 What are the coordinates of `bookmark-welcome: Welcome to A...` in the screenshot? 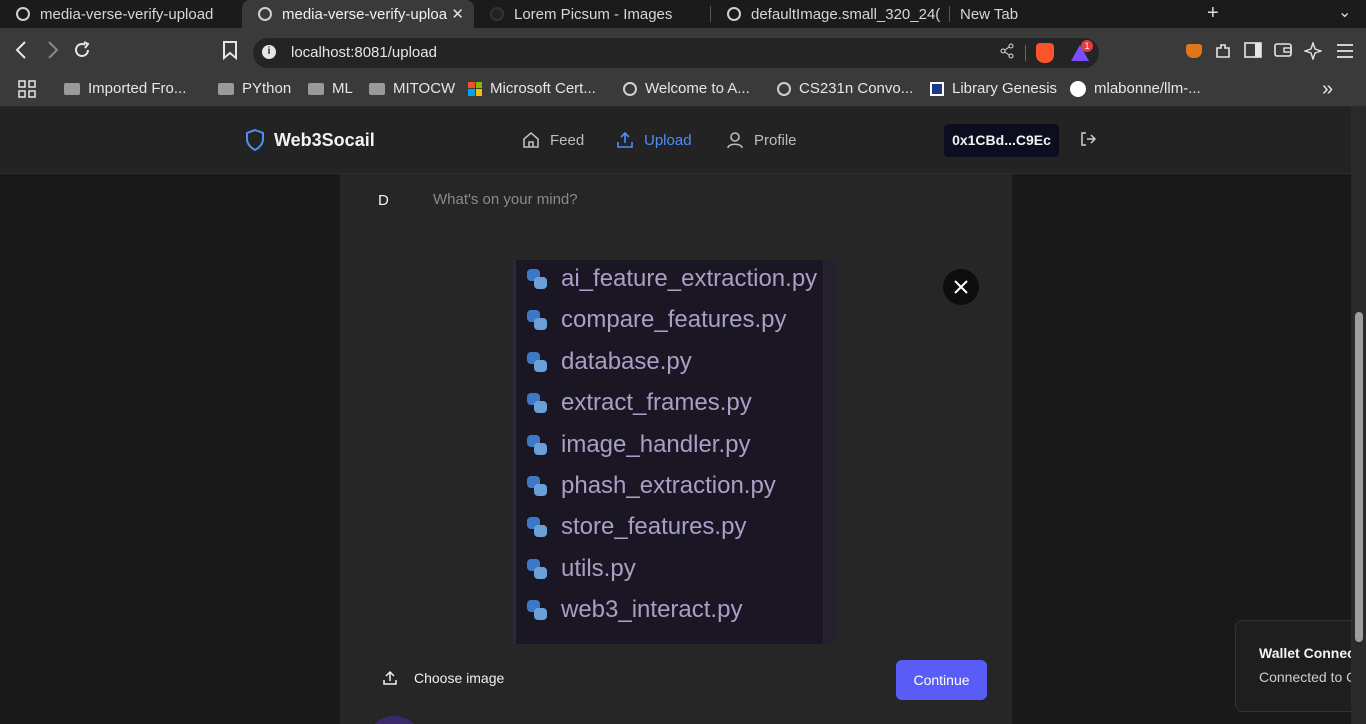 It's located at (686, 88).